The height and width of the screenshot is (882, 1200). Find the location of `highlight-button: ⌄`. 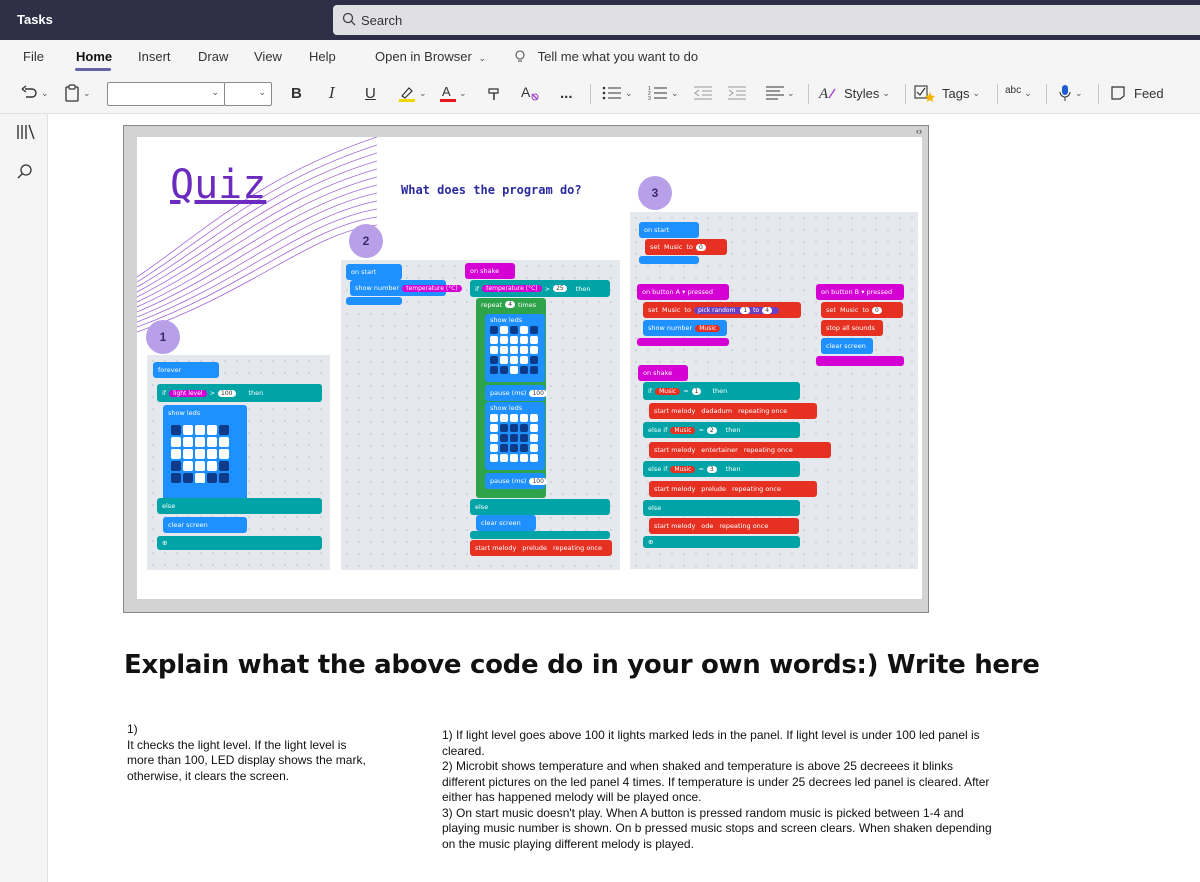

highlight-button: ⌄ is located at coordinates (412, 93).